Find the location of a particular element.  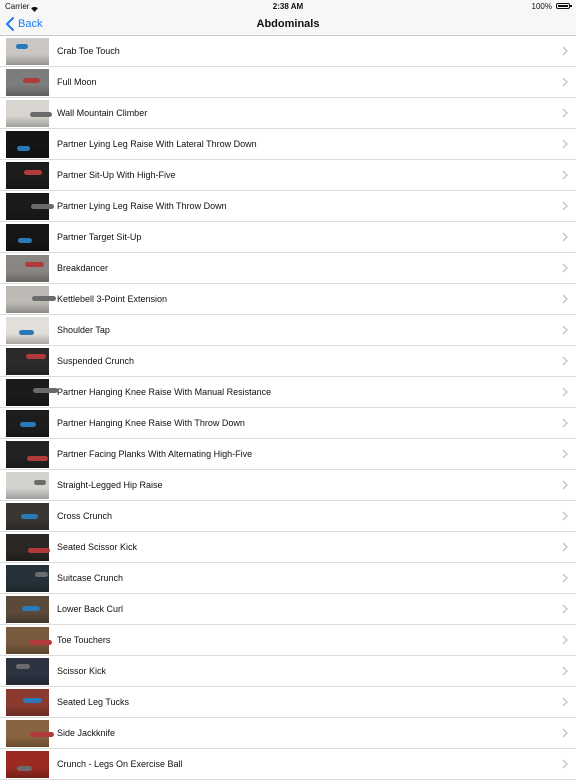

exercise-label: Suspended Crunch is located at coordinates (96, 361).